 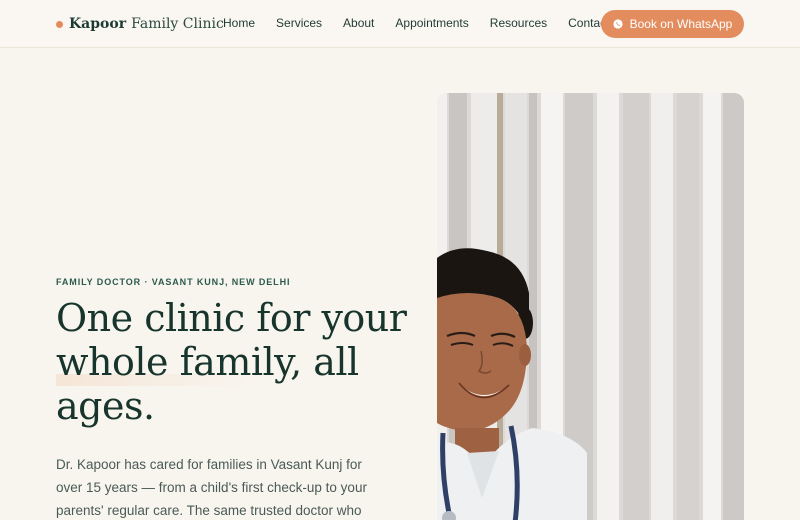 What do you see at coordinates (173, 282) in the screenshot?
I see `hero-eyebrow: FAMILY DOCTOR · VASANT KUNJ, NEW DELHI` at bounding box center [173, 282].